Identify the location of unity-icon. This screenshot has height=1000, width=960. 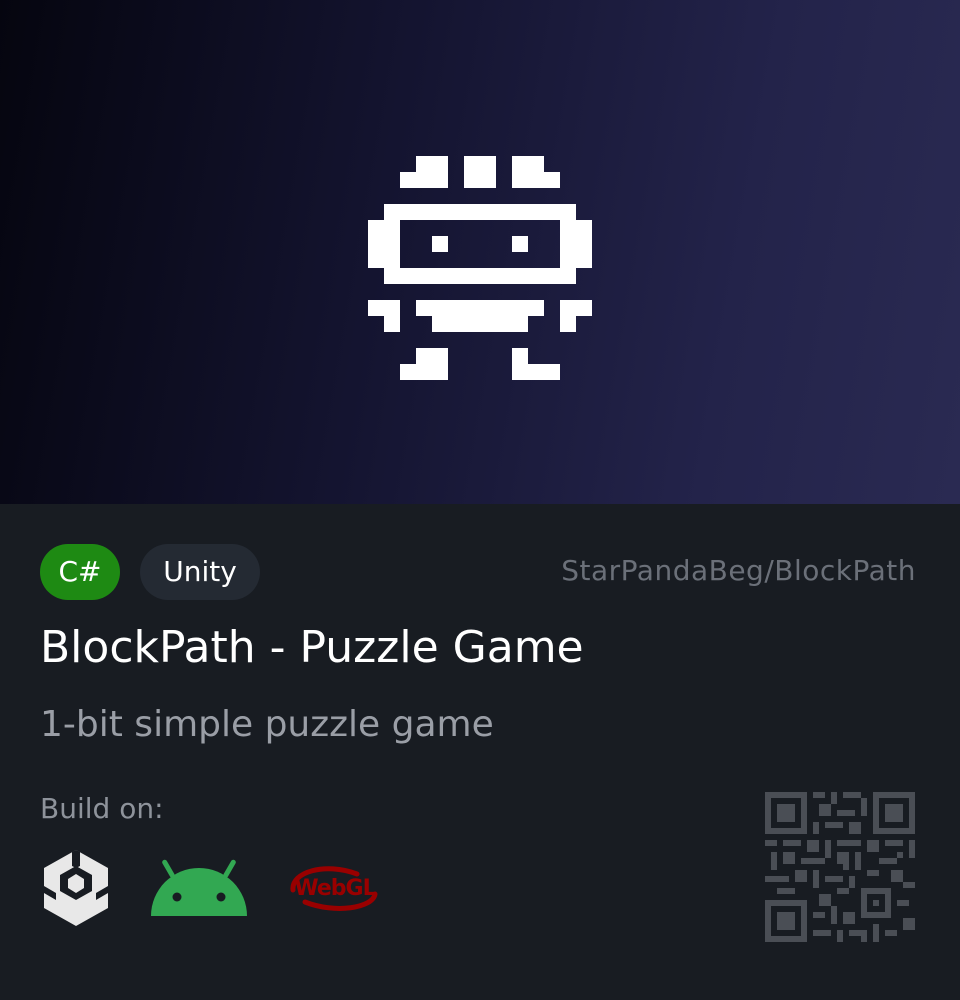
(76, 888).